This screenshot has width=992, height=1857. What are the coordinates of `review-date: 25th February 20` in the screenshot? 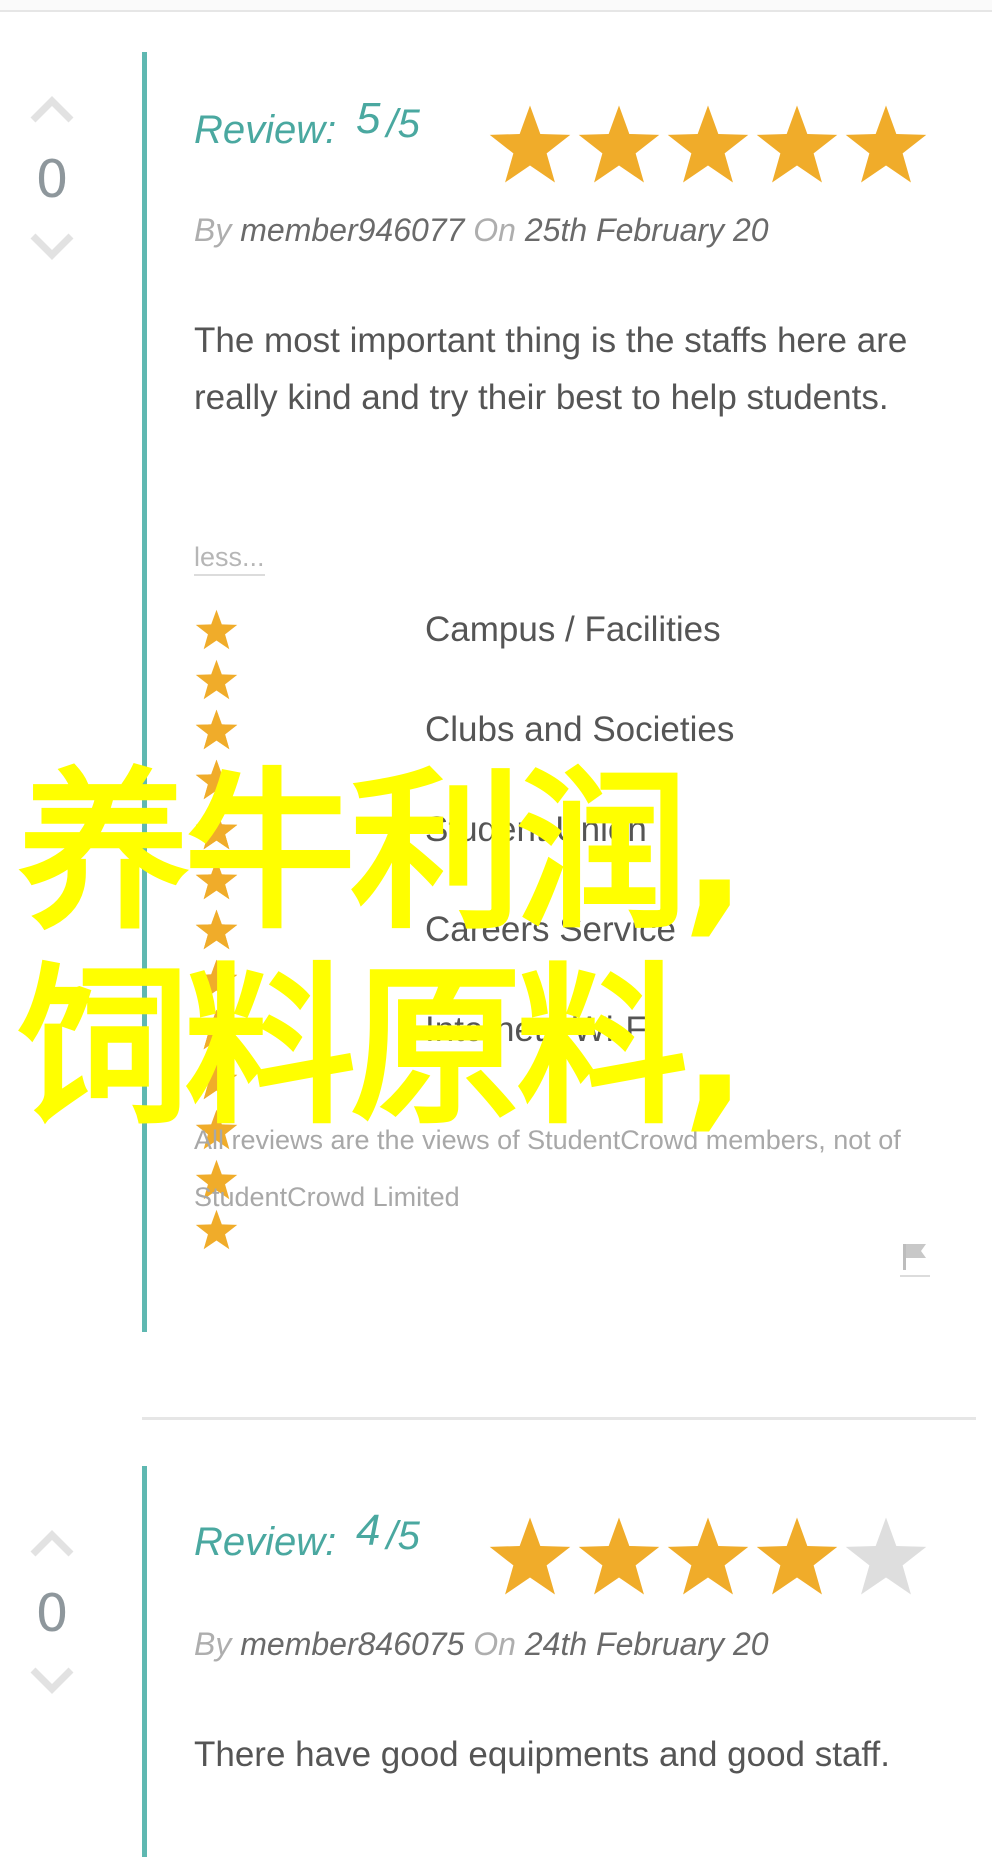 It's located at (646, 230).